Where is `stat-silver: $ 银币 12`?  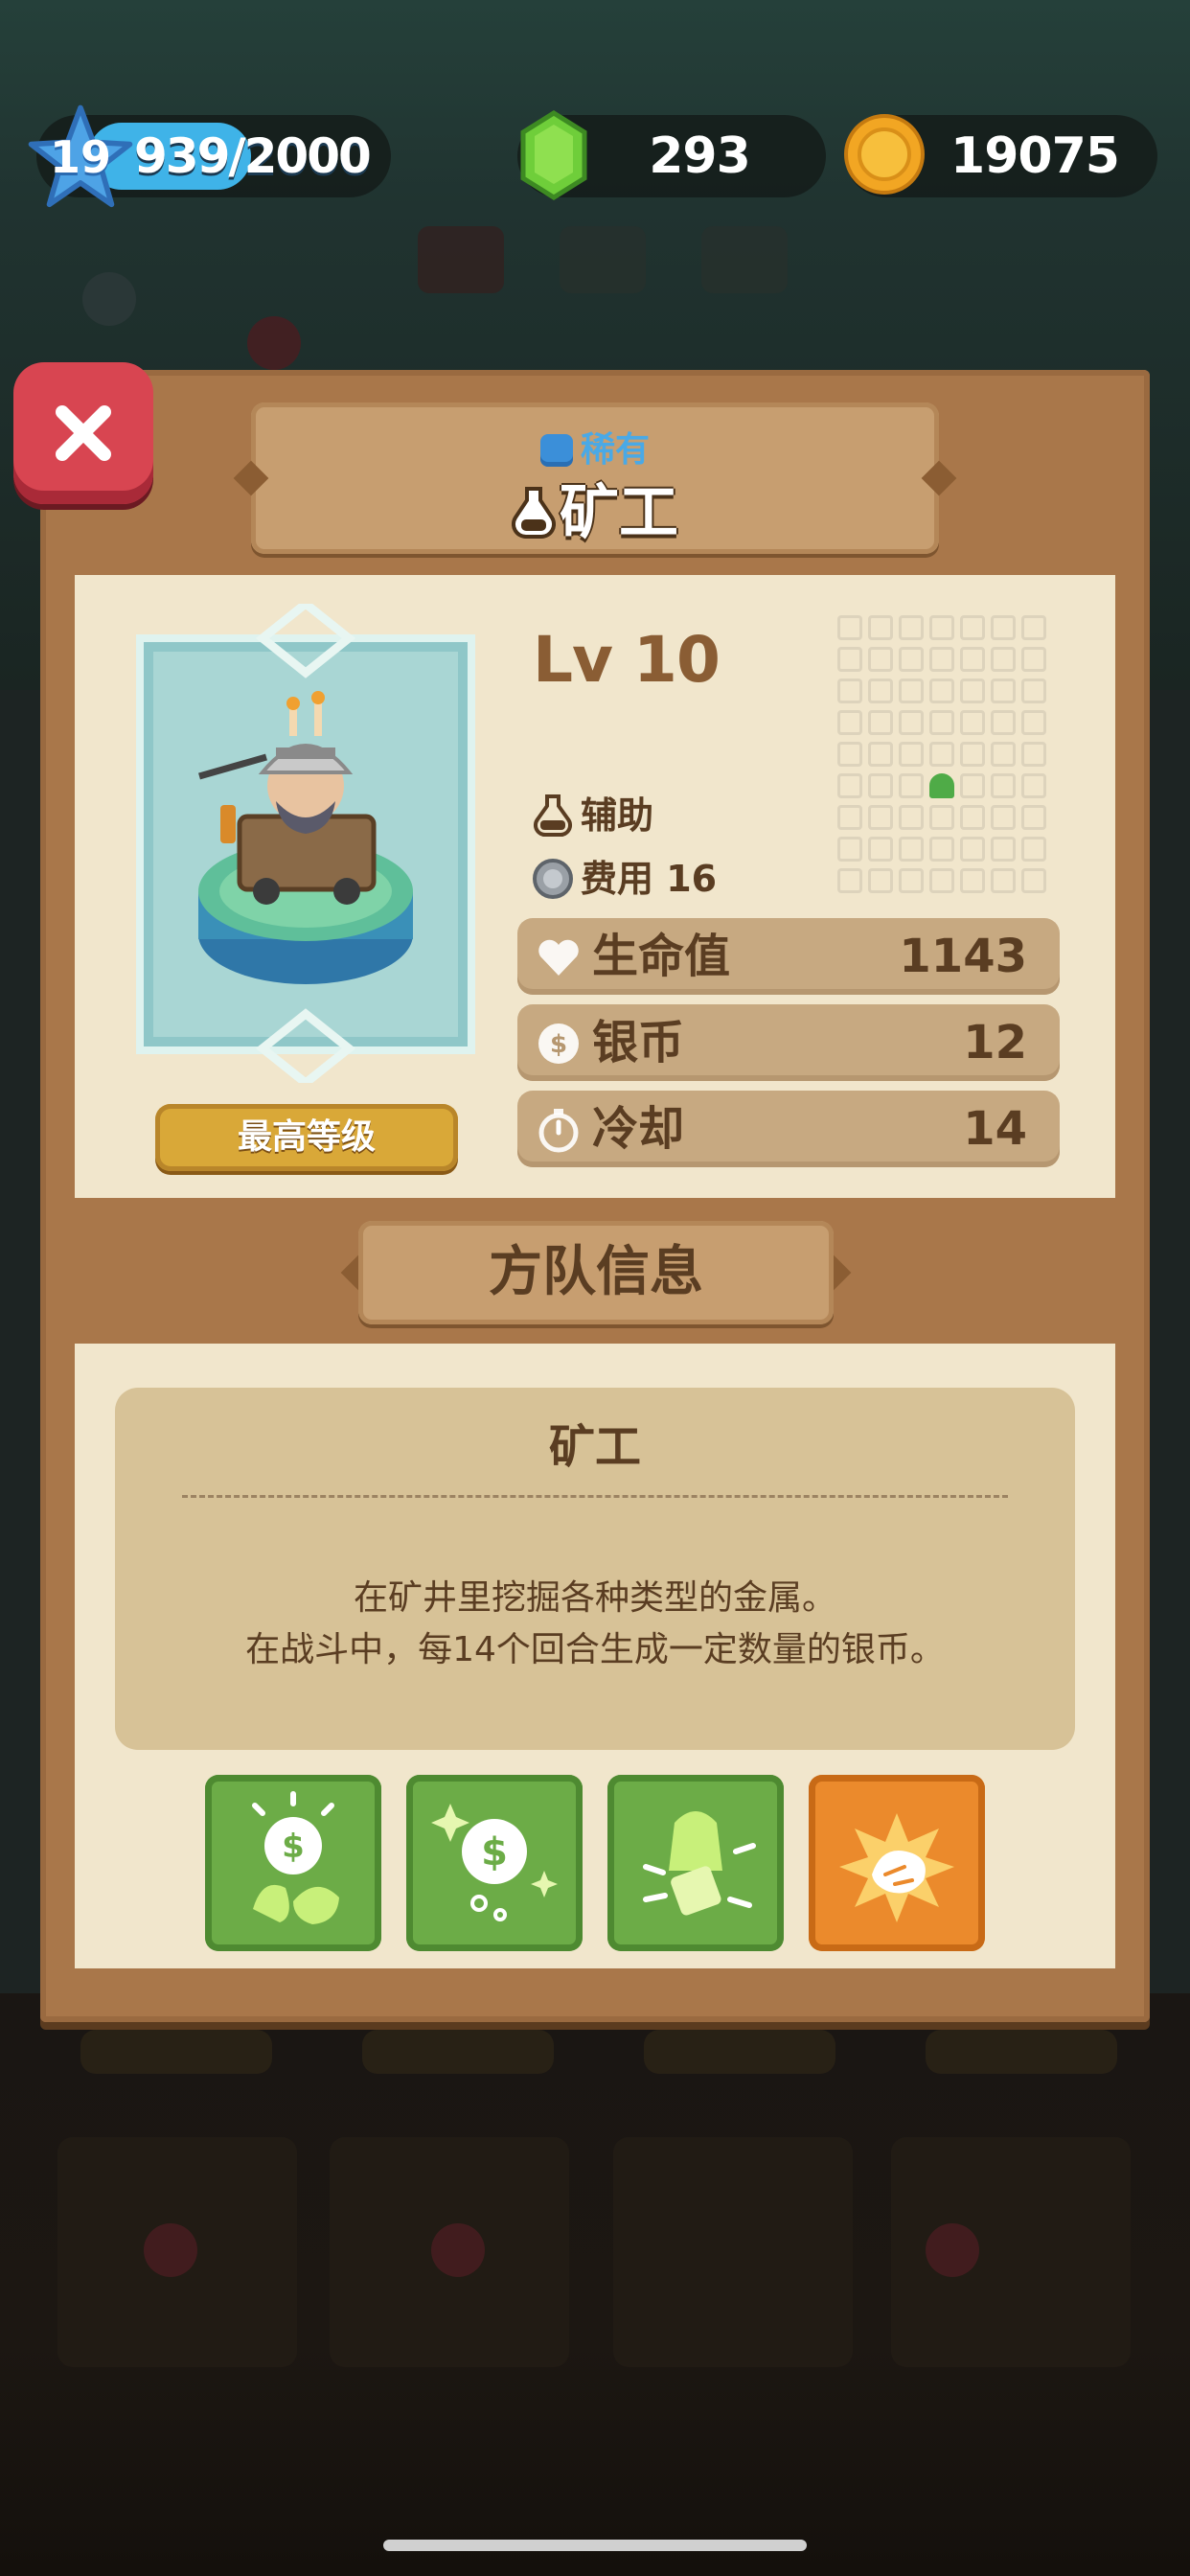
stat-silver: $ 银币 12 is located at coordinates (789, 1042).